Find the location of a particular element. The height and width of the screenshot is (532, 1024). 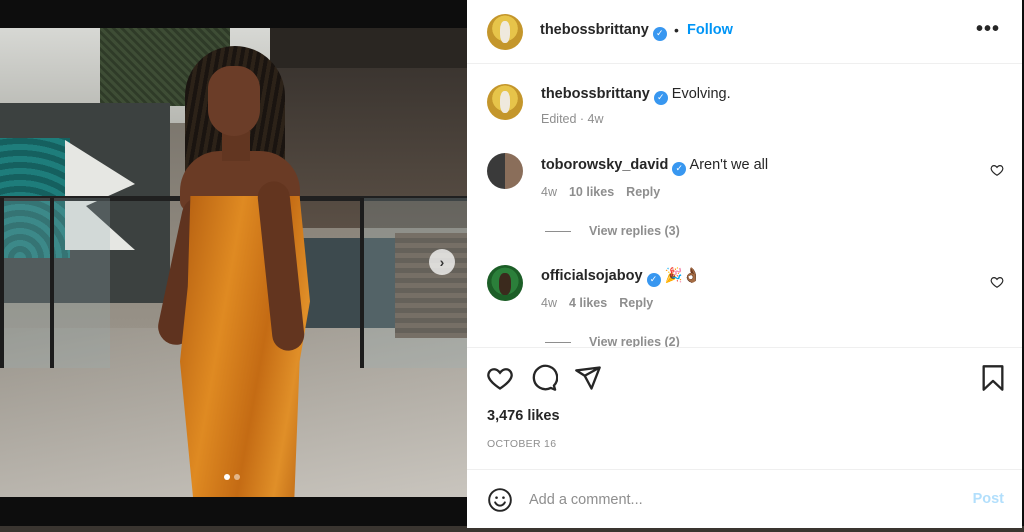

follow-button: Follow is located at coordinates (710, 30).